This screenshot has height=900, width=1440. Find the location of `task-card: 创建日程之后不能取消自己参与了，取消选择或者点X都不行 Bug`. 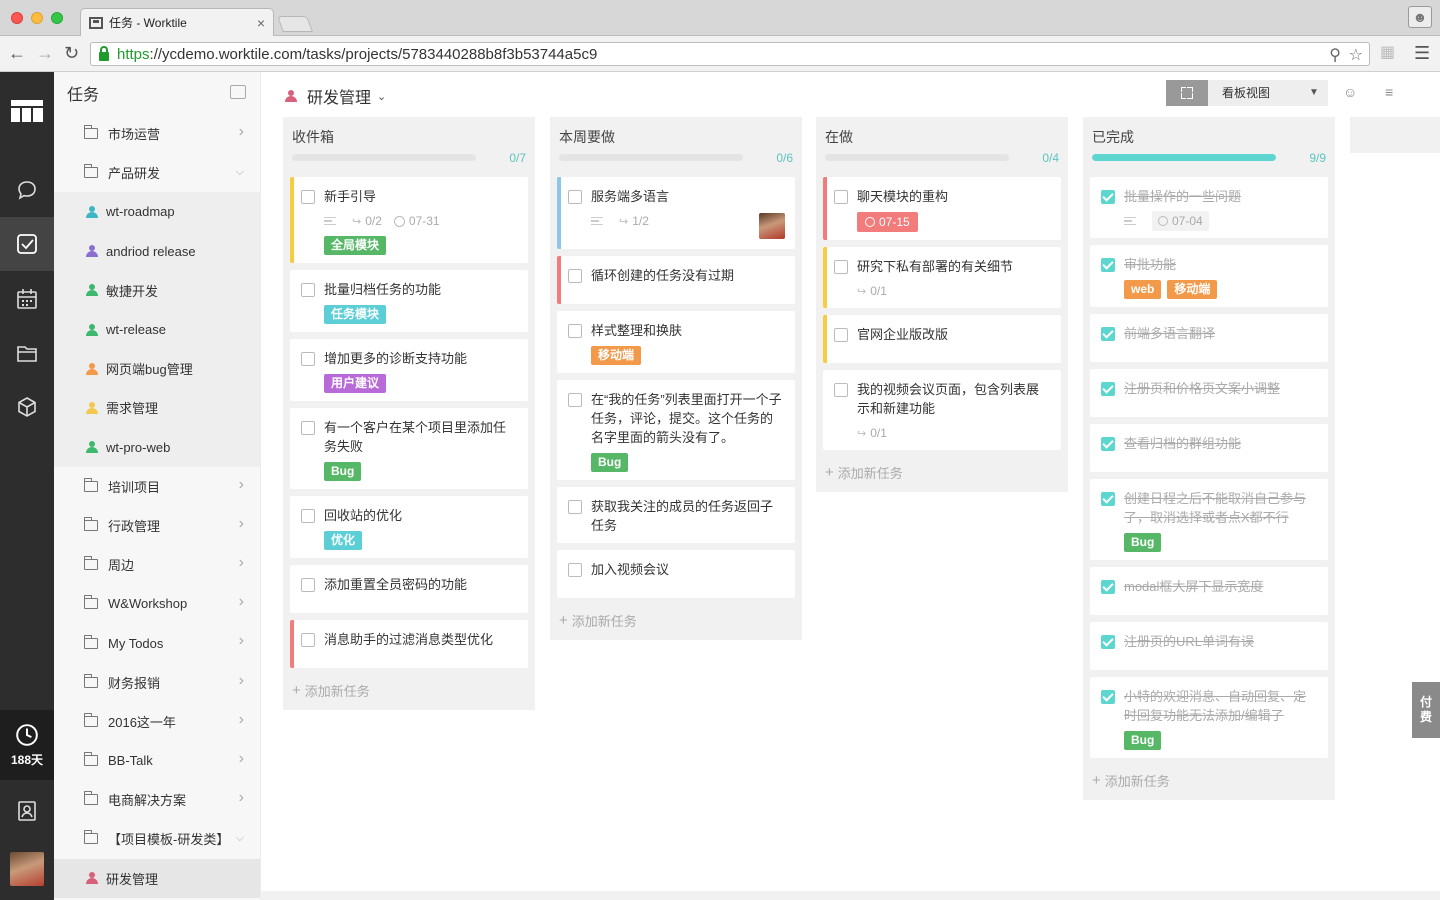

task-card: 创建日程之后不能取消自己参与了，取消选择或者点X都不行 Bug is located at coordinates (1209, 519).